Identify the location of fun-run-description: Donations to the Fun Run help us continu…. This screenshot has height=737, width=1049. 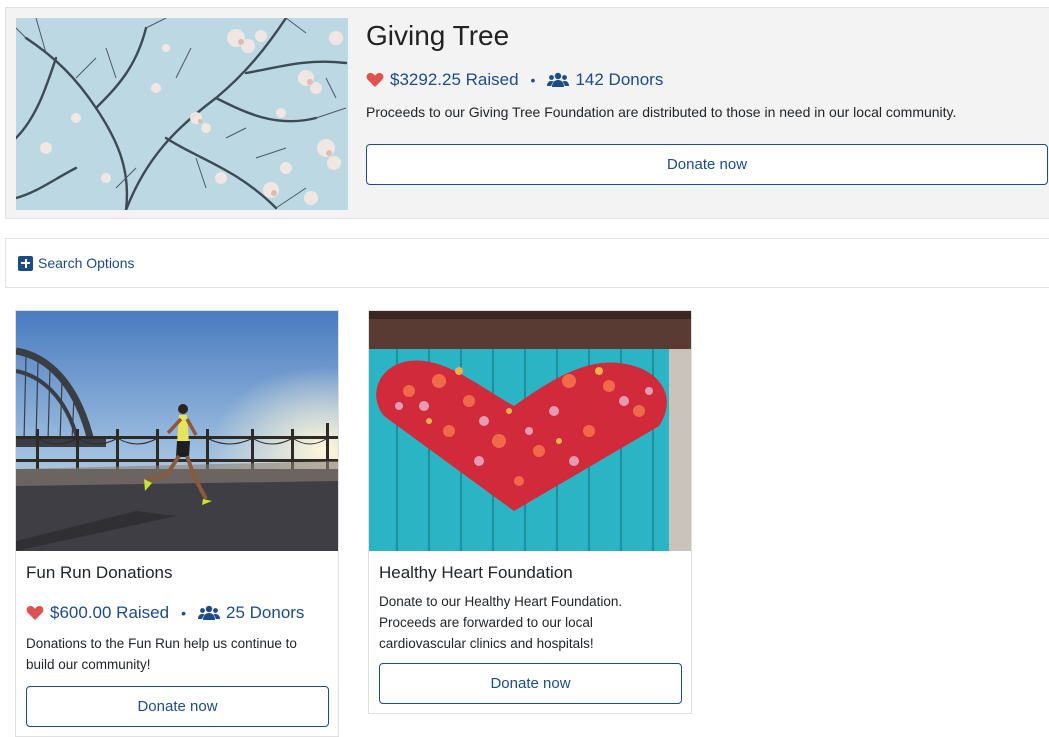
(161, 654).